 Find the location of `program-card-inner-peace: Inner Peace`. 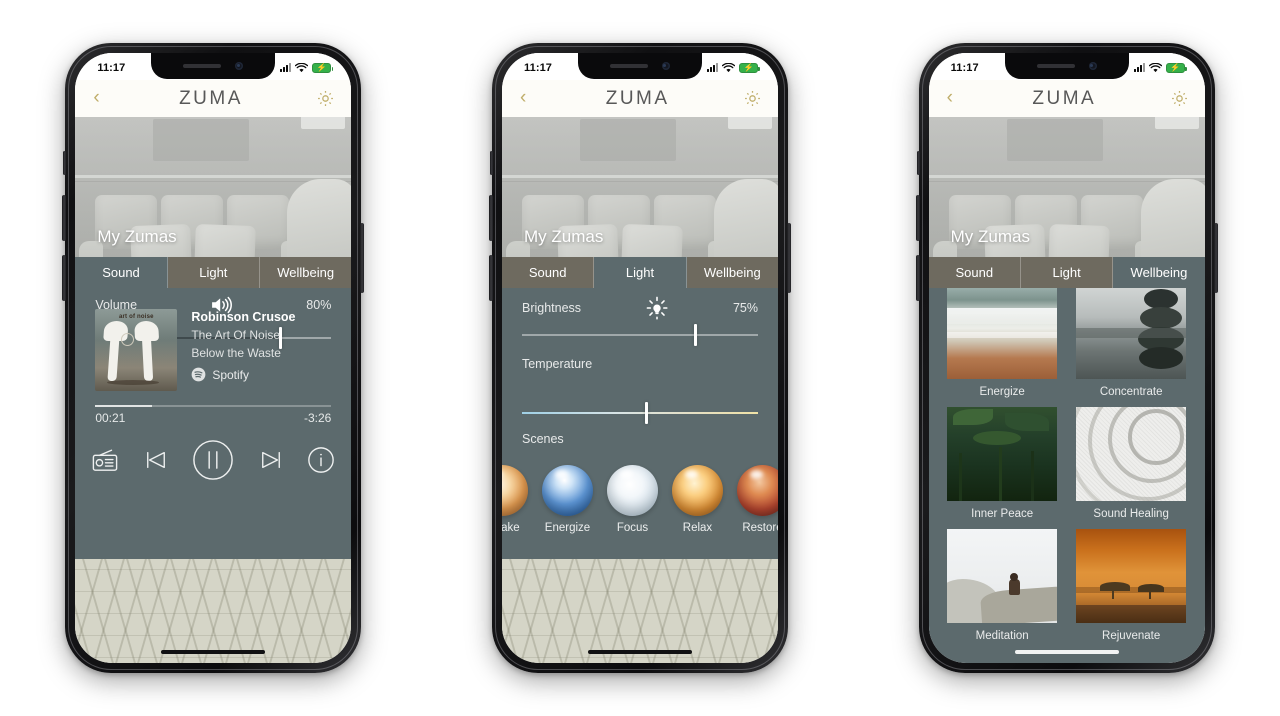

program-card-inner-peace: Inner Peace is located at coordinates (1002, 465).